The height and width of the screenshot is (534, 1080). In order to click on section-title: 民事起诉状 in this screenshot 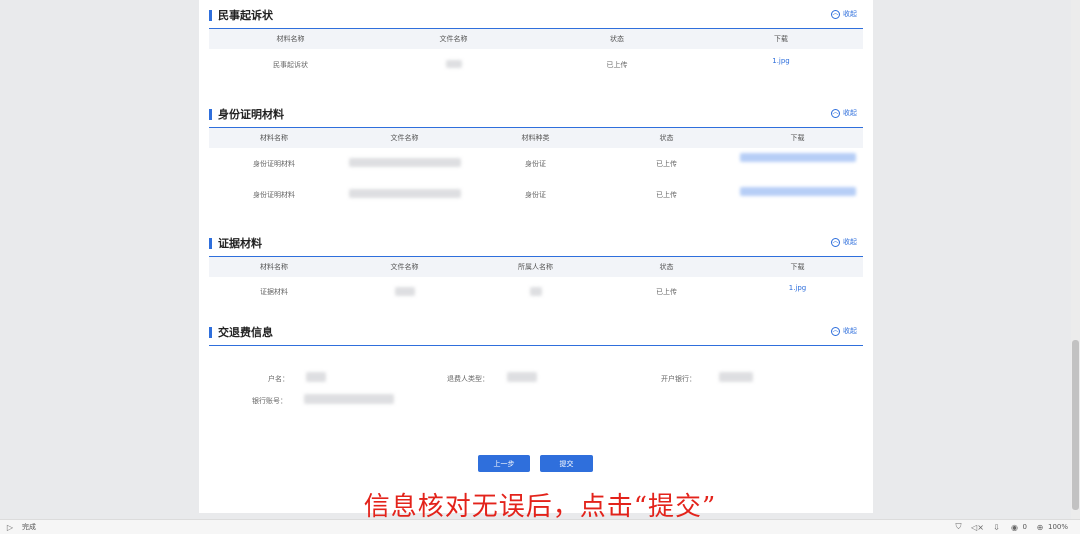, I will do `click(245, 15)`.